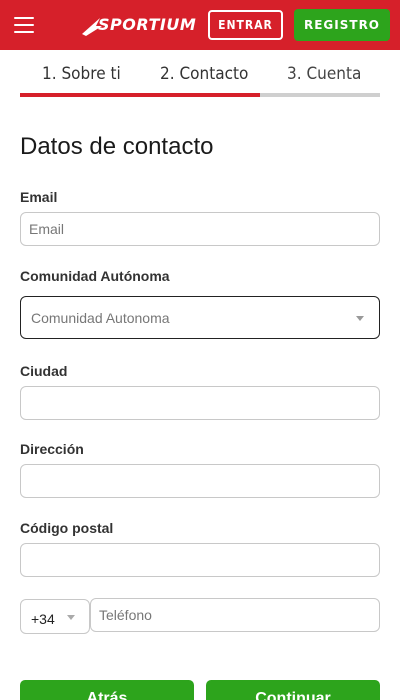 The width and height of the screenshot is (400, 700). What do you see at coordinates (235, 615) in the screenshot?
I see `phone-field` at bounding box center [235, 615].